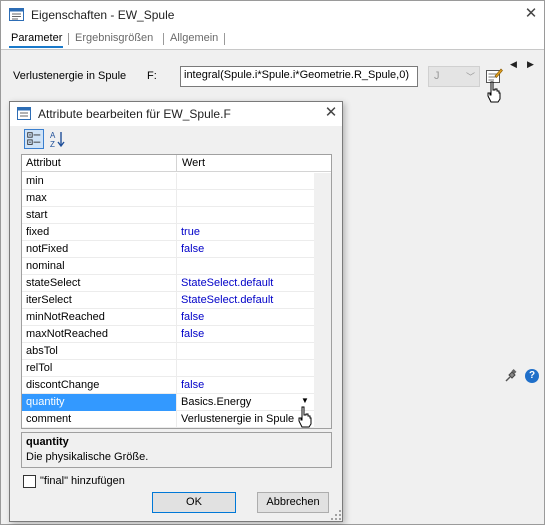  Describe the element at coordinates (24, 113) in the screenshot. I see `dialog-window-icon` at that location.